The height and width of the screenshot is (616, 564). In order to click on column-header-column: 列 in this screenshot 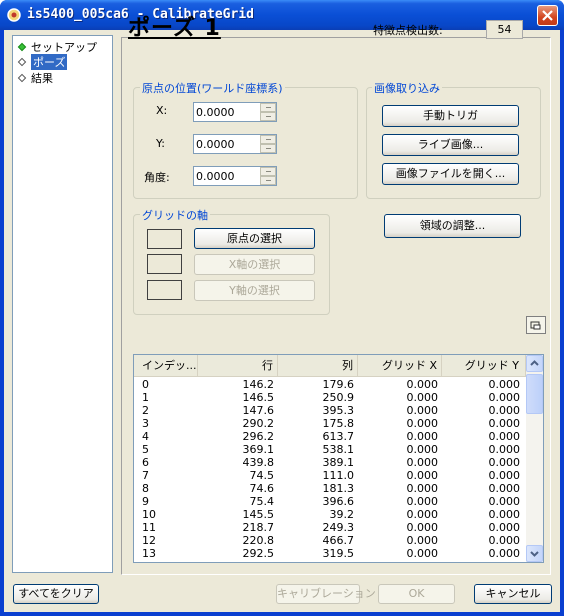, I will do `click(318, 366)`.